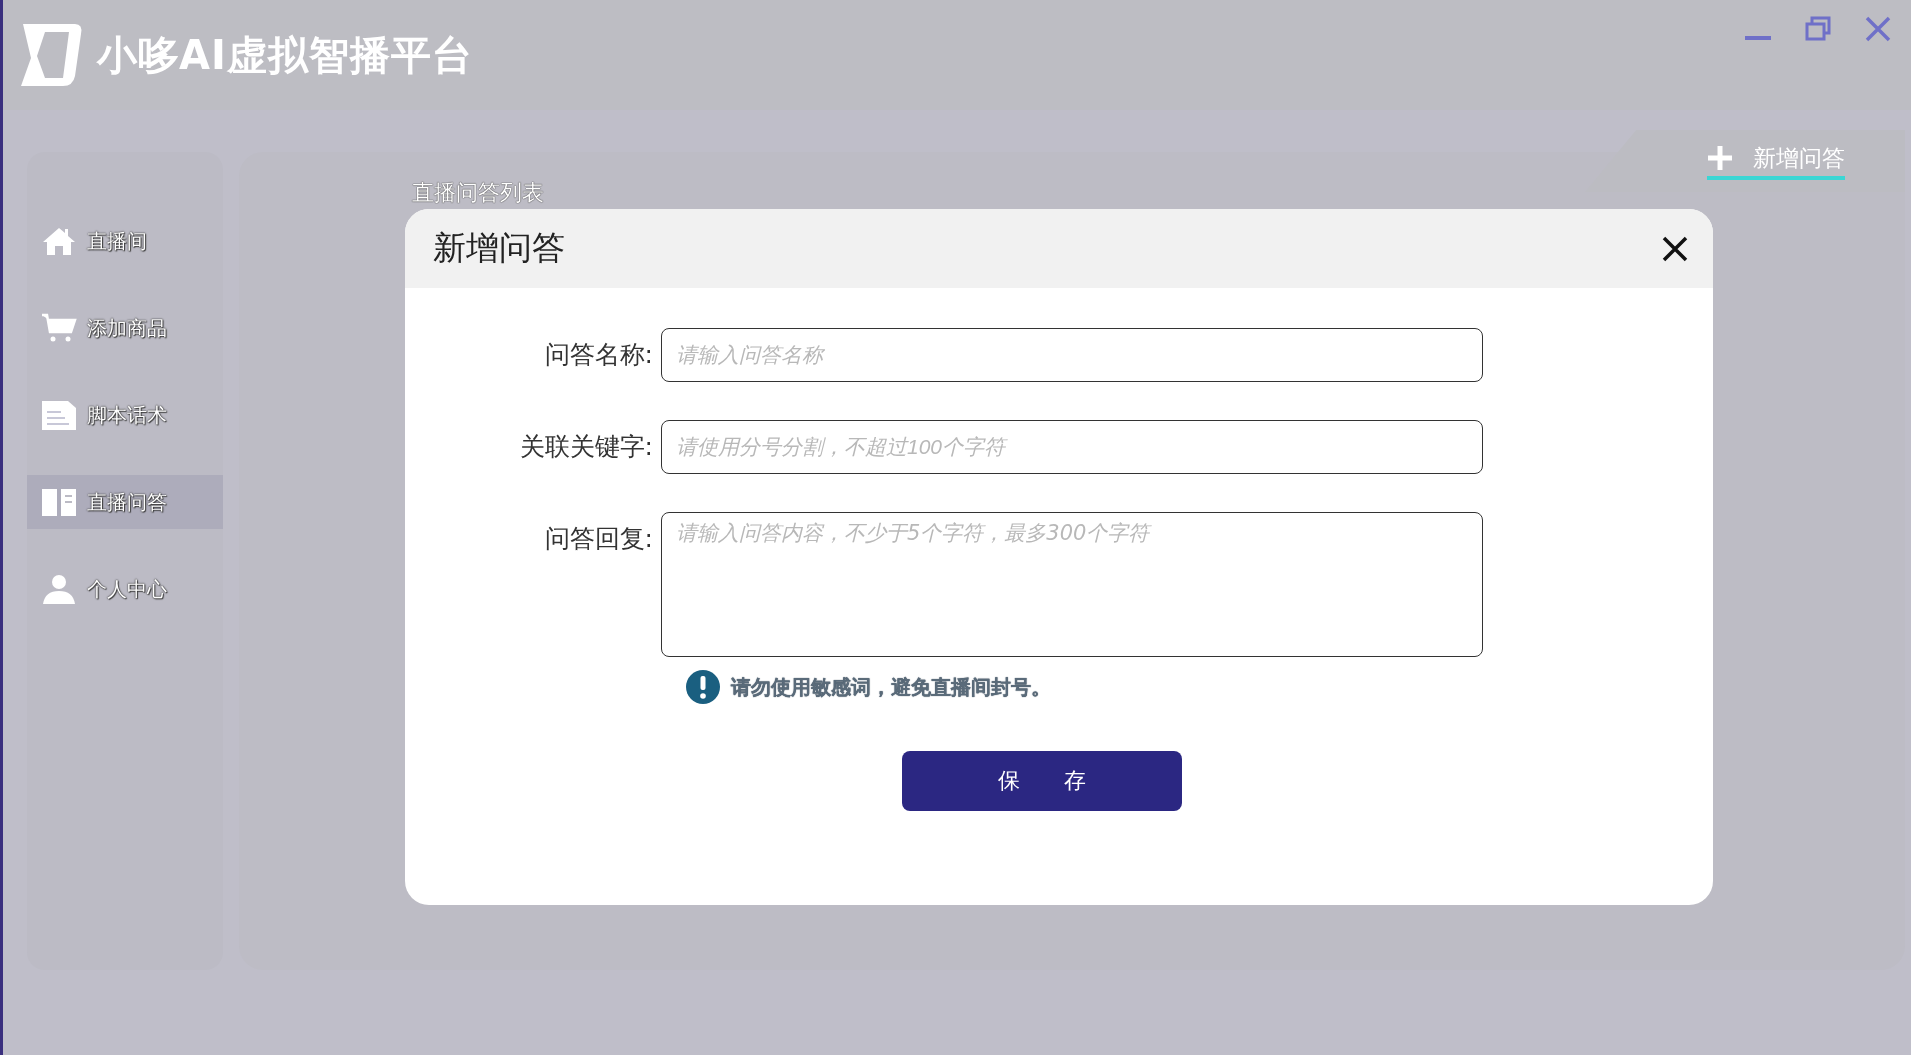 This screenshot has width=1911, height=1055. What do you see at coordinates (125, 415) in the screenshot?
I see `sidebar-item: 脚本话术` at bounding box center [125, 415].